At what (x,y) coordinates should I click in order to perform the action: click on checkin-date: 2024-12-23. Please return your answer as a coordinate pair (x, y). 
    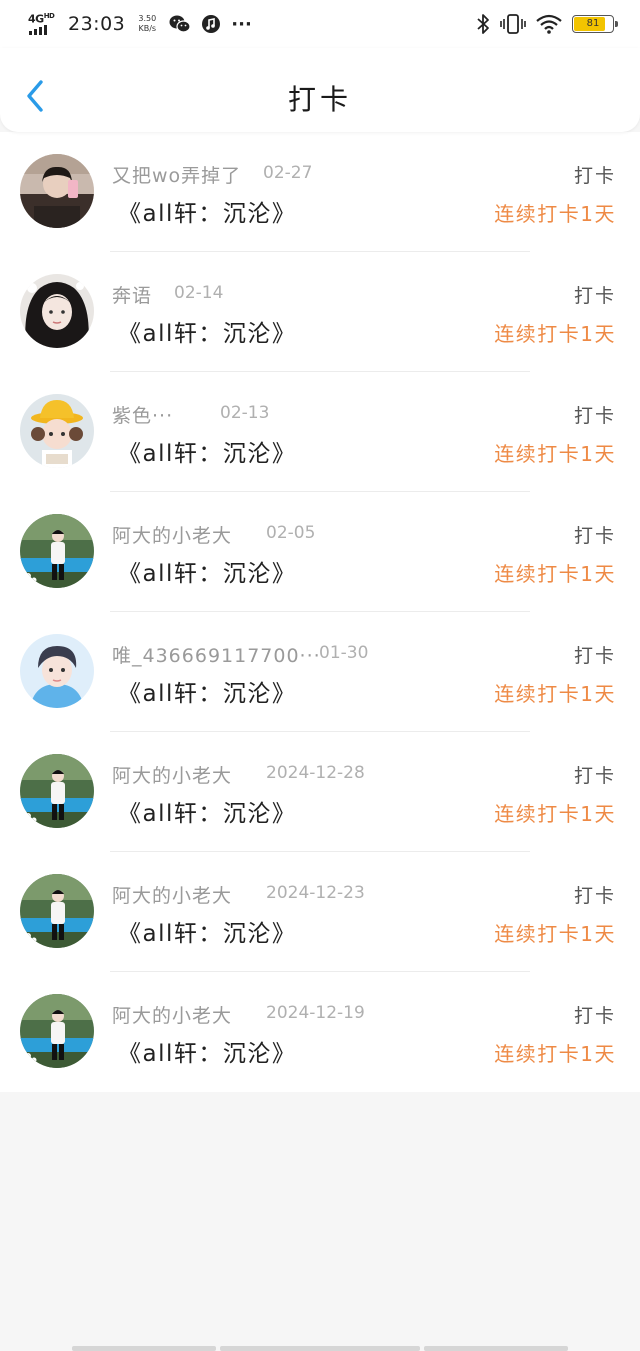
    Looking at the image, I should click on (315, 893).